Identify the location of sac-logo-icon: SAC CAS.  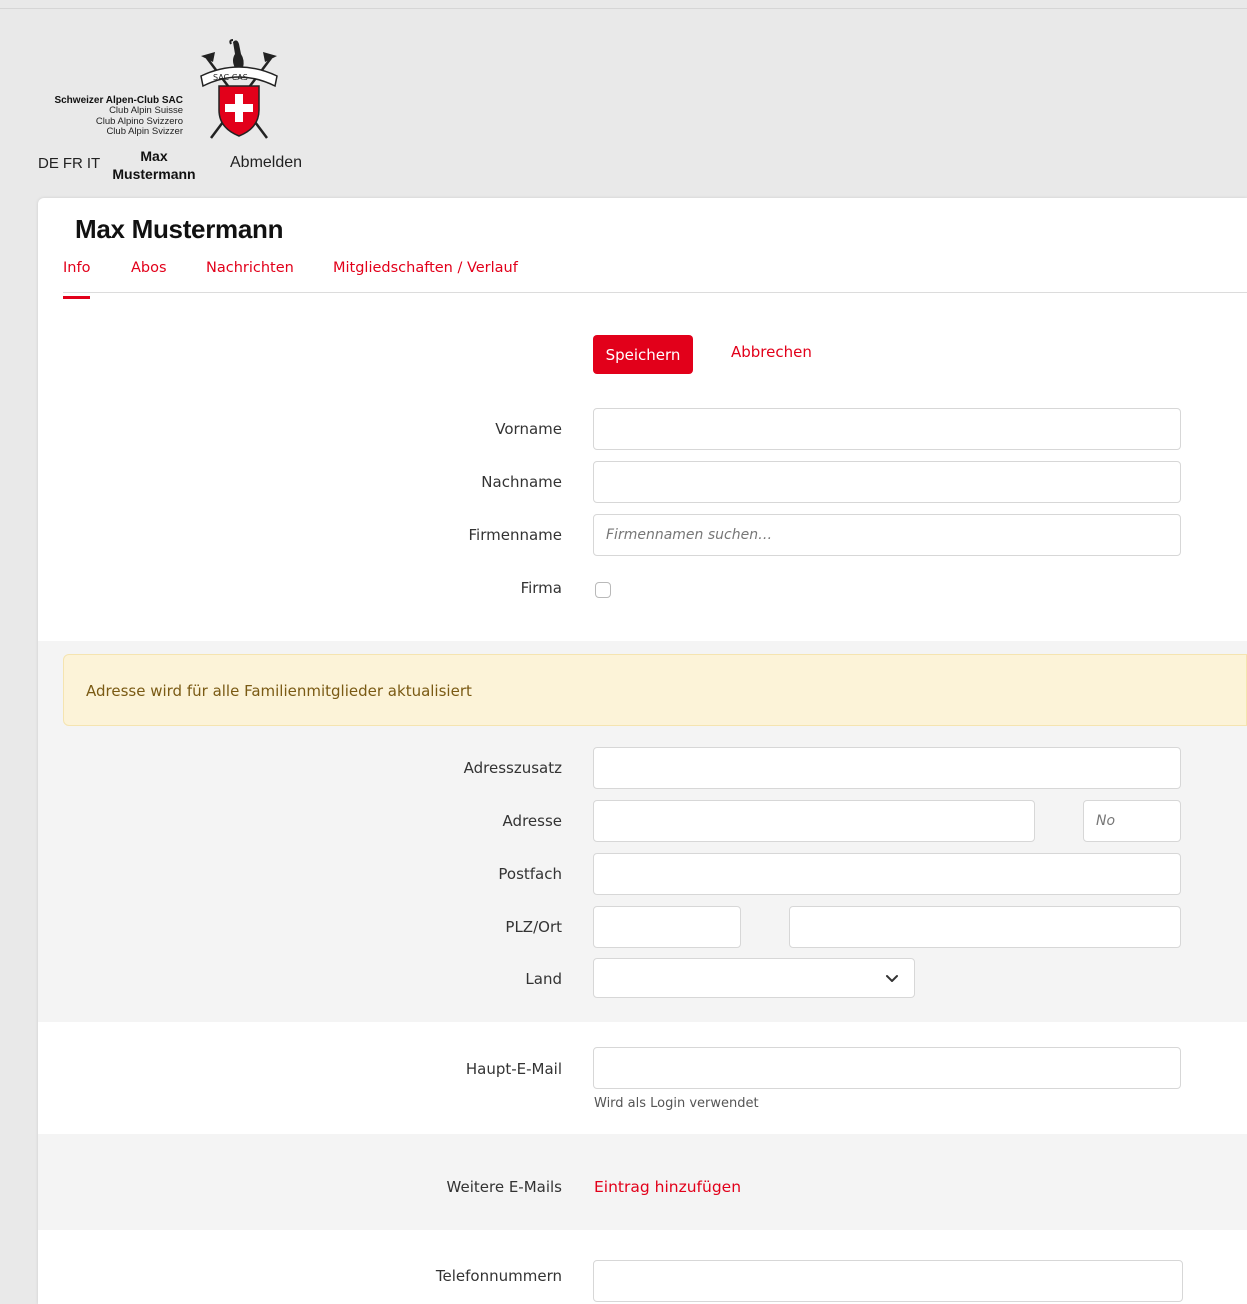
(239, 93).